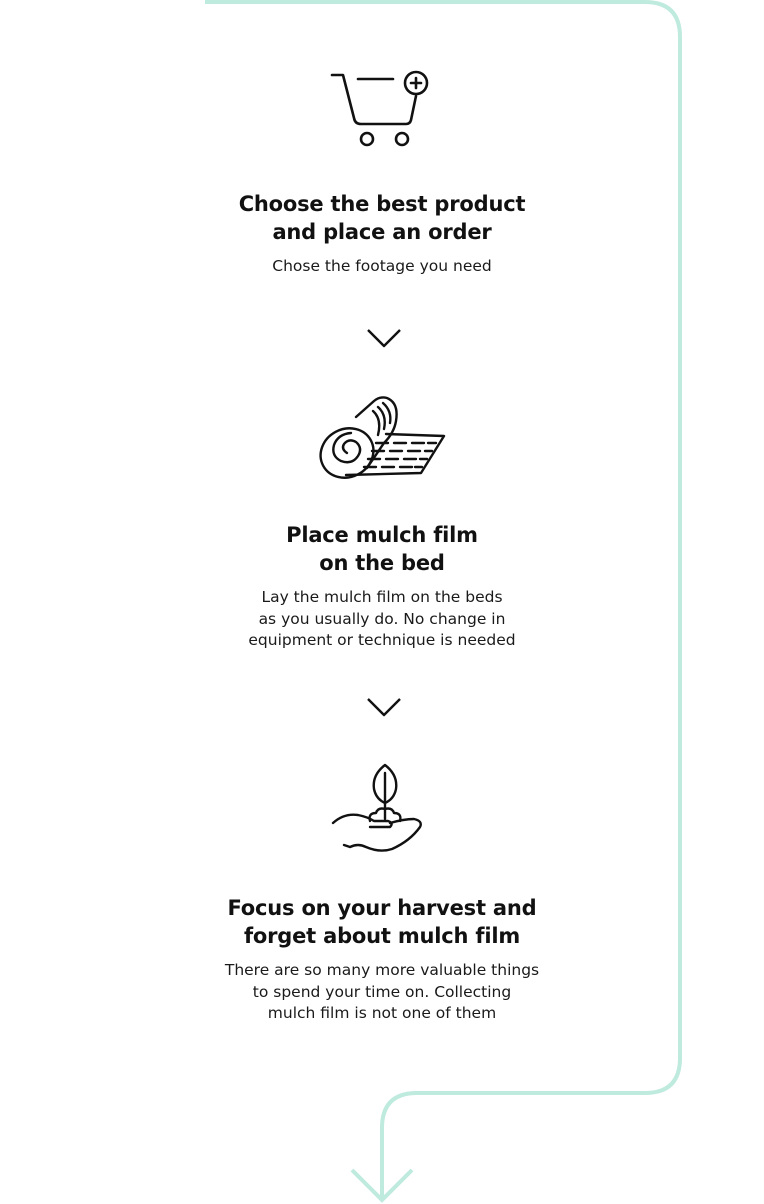  I want to click on step-description: to spend your time on. Collecting, so click(382, 991).